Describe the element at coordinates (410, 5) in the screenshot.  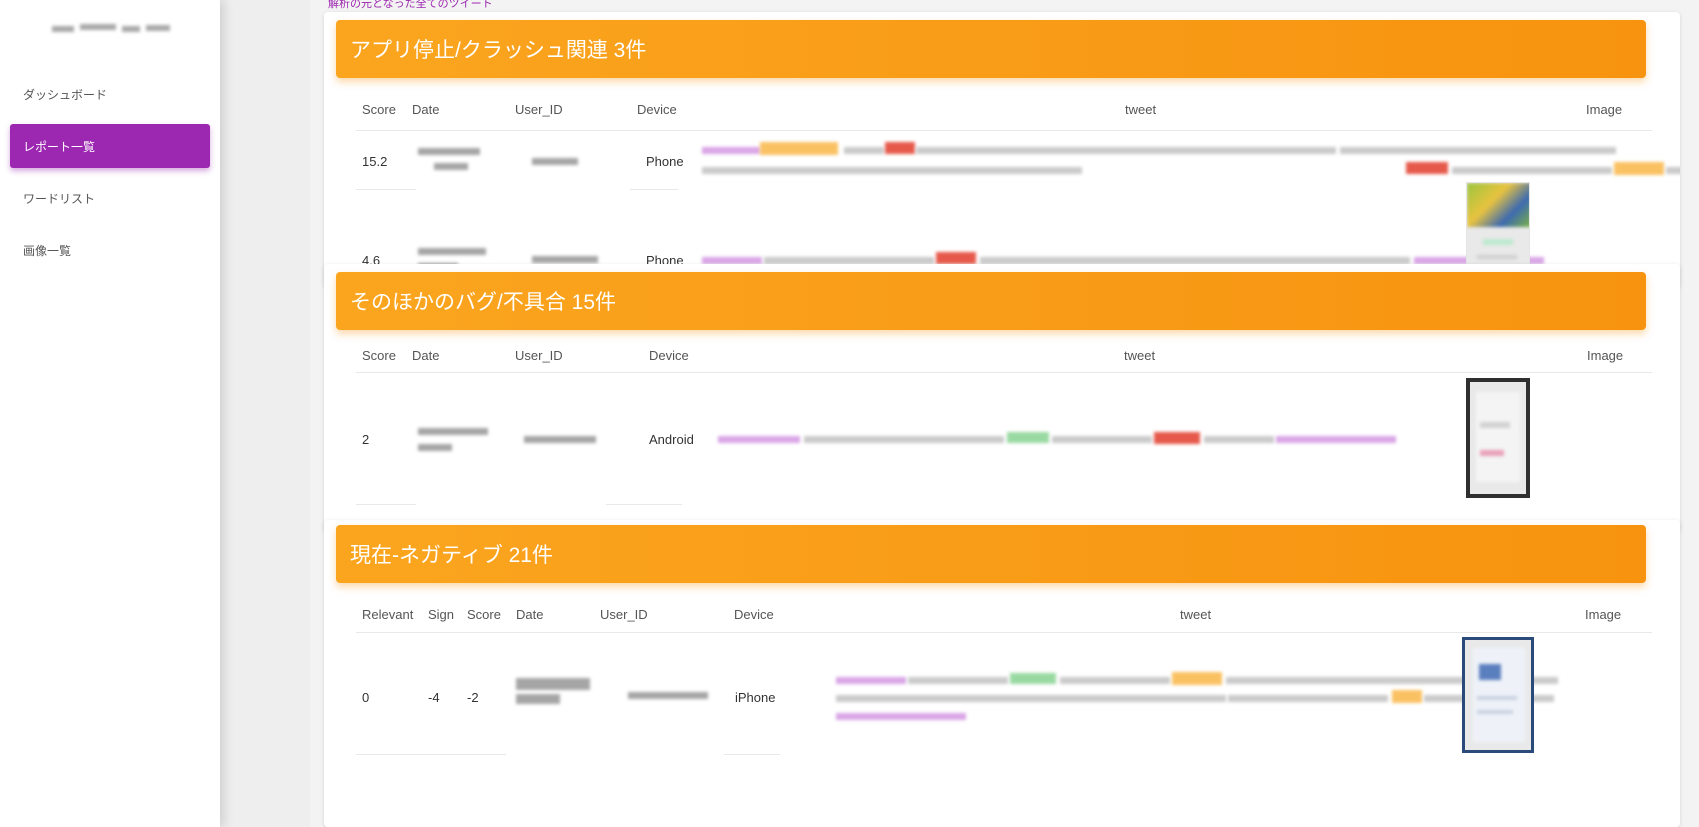
I see `all-tweets-link: 解析の元となった全てのツイート` at that location.